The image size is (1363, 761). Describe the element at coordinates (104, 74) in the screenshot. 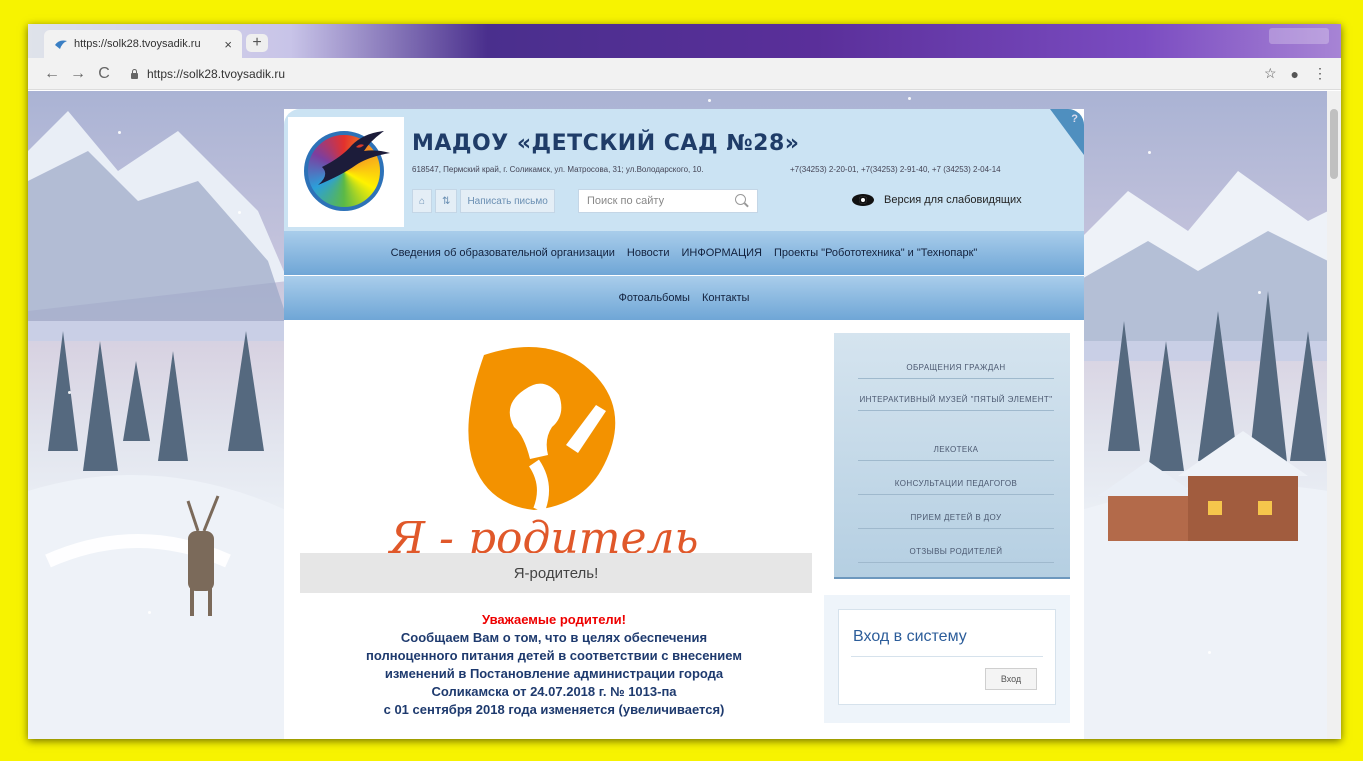

I see `reload-button: C` at that location.